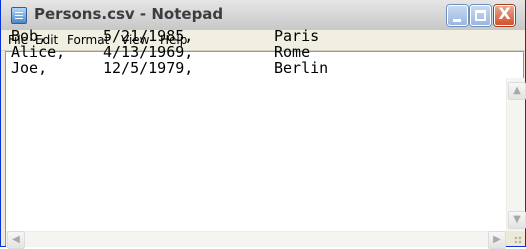  Describe the element at coordinates (19, 15) in the screenshot. I see `notepad-icon` at that location.